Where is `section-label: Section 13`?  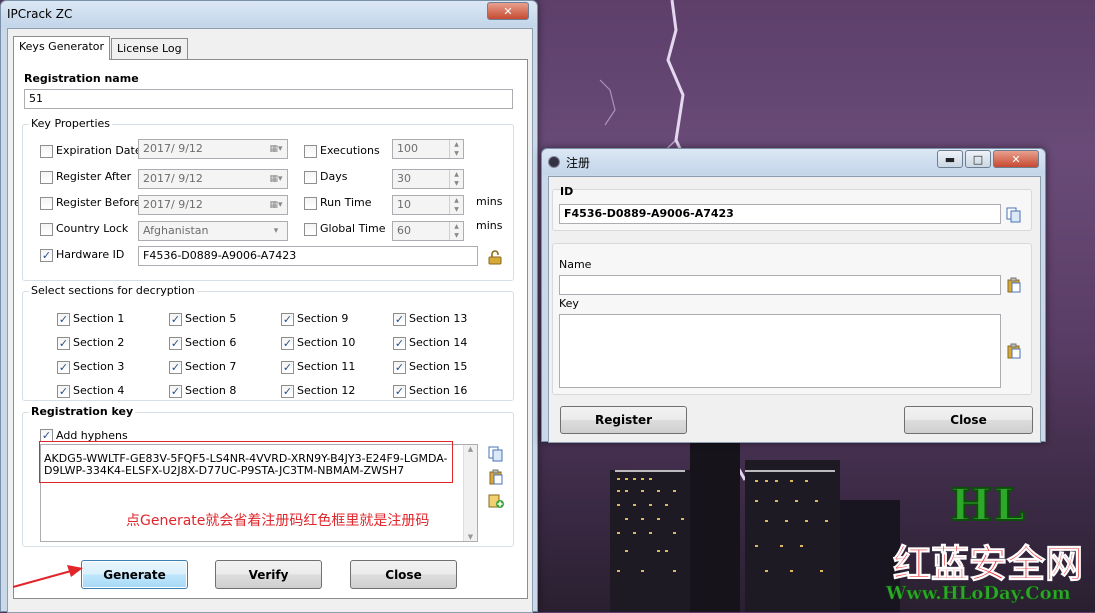
section-label: Section 13 is located at coordinates (438, 318).